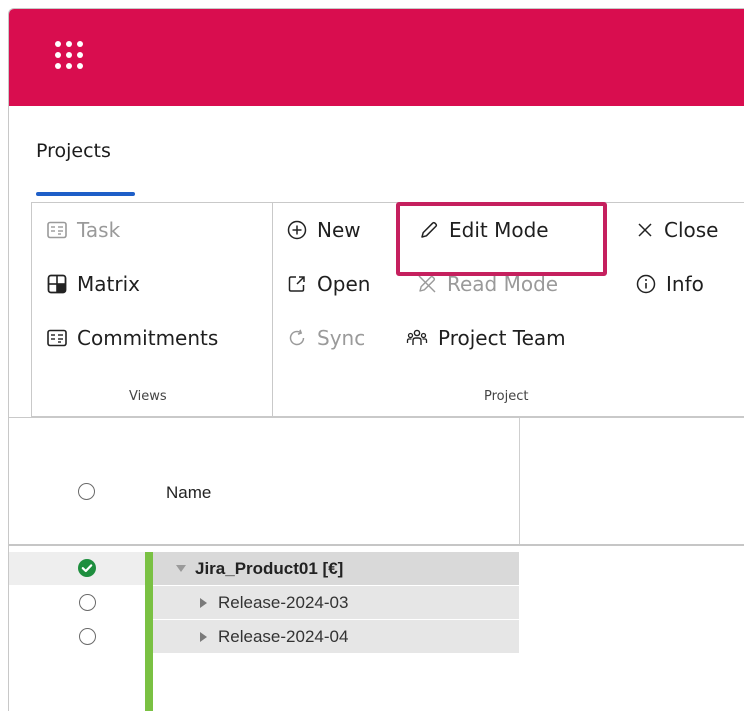 The image size is (744, 711). I want to click on table-row: Release-2024-04, so click(376, 636).